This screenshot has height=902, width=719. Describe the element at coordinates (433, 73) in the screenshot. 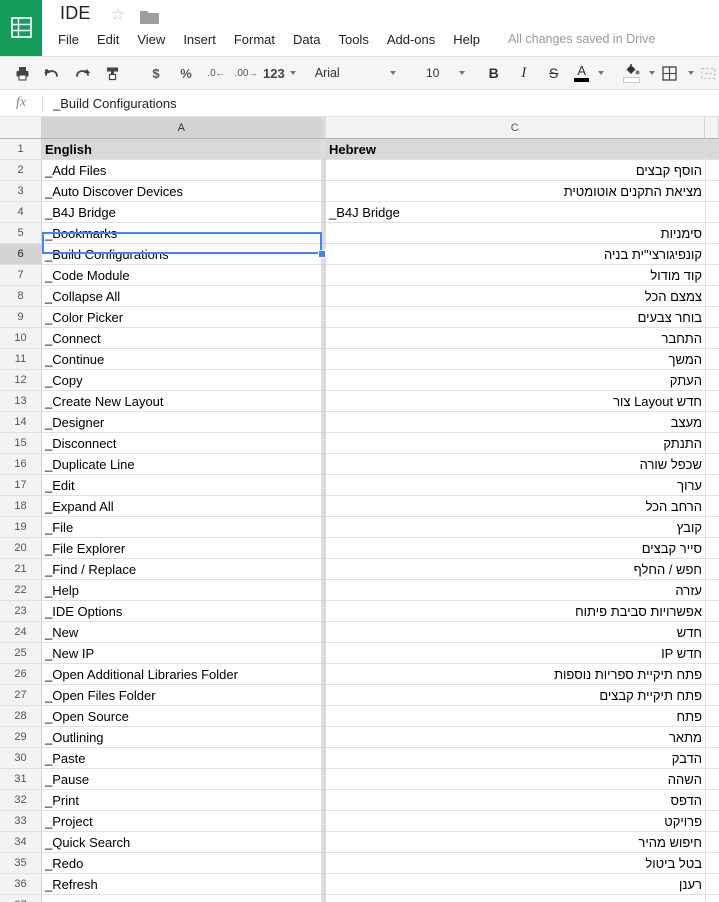

I see `font-size-select: 10` at that location.